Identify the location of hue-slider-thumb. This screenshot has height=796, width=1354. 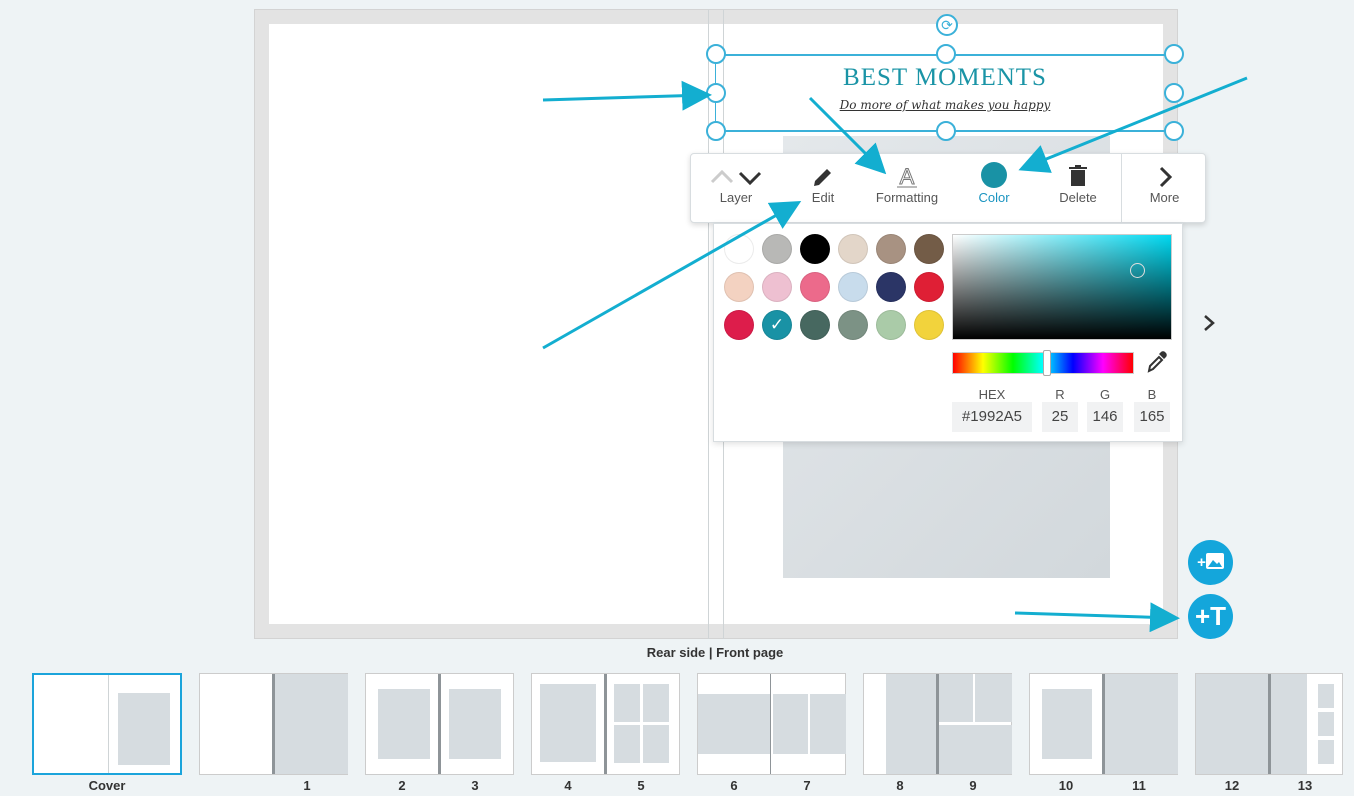
(1047, 363).